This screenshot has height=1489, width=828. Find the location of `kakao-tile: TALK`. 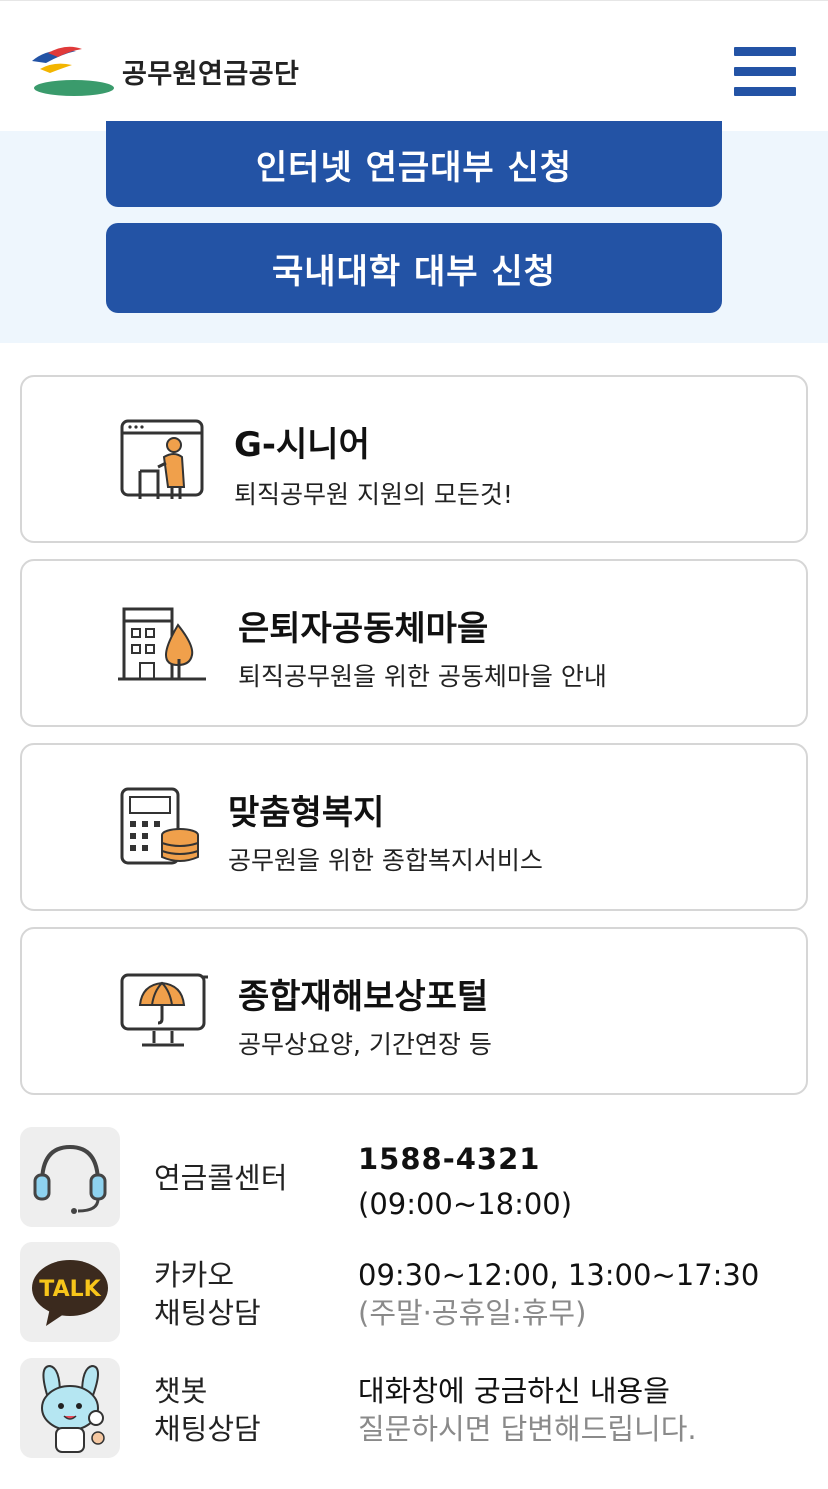

kakao-tile: TALK is located at coordinates (70, 1292).